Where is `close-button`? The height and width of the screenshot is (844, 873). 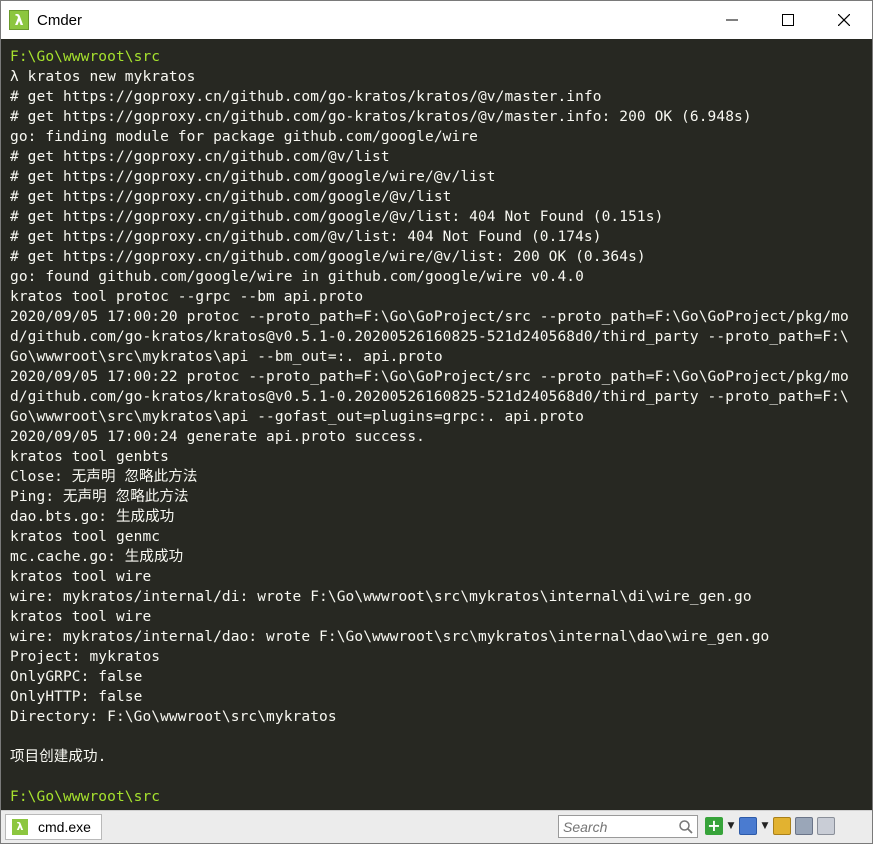 close-button is located at coordinates (844, 20).